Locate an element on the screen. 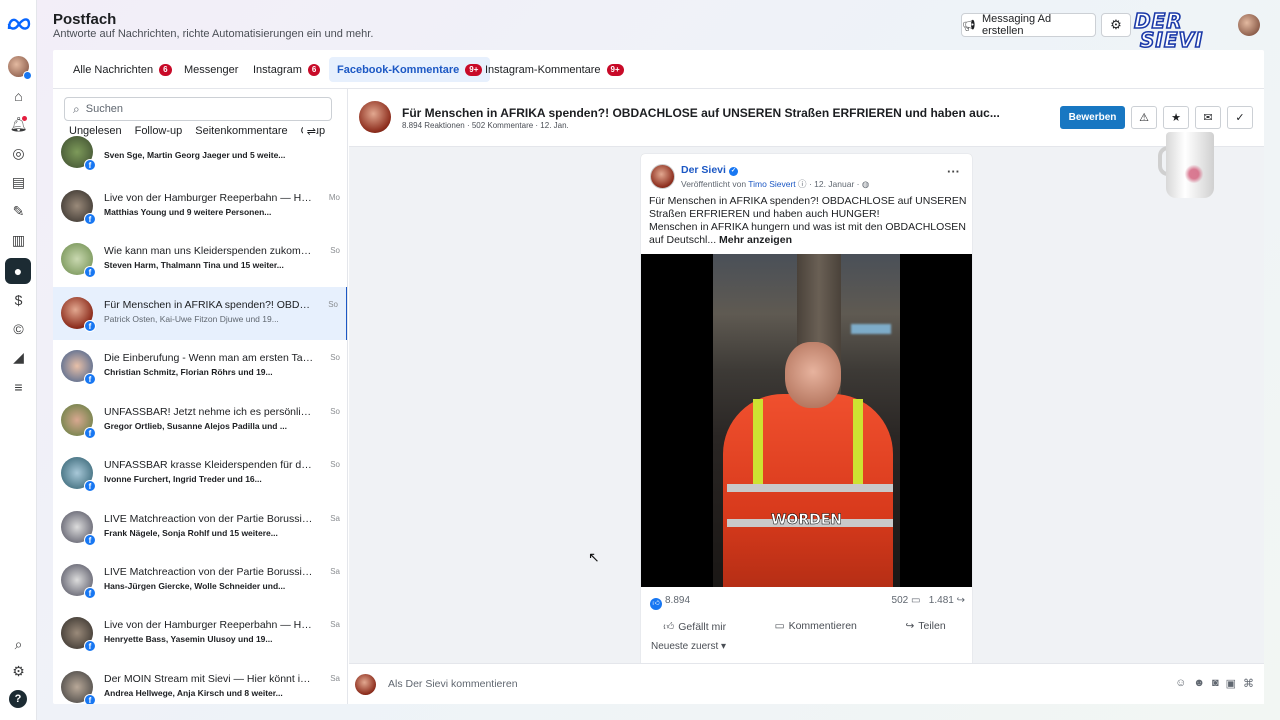  emoji-icon: ☻ is located at coordinates (1199, 683).